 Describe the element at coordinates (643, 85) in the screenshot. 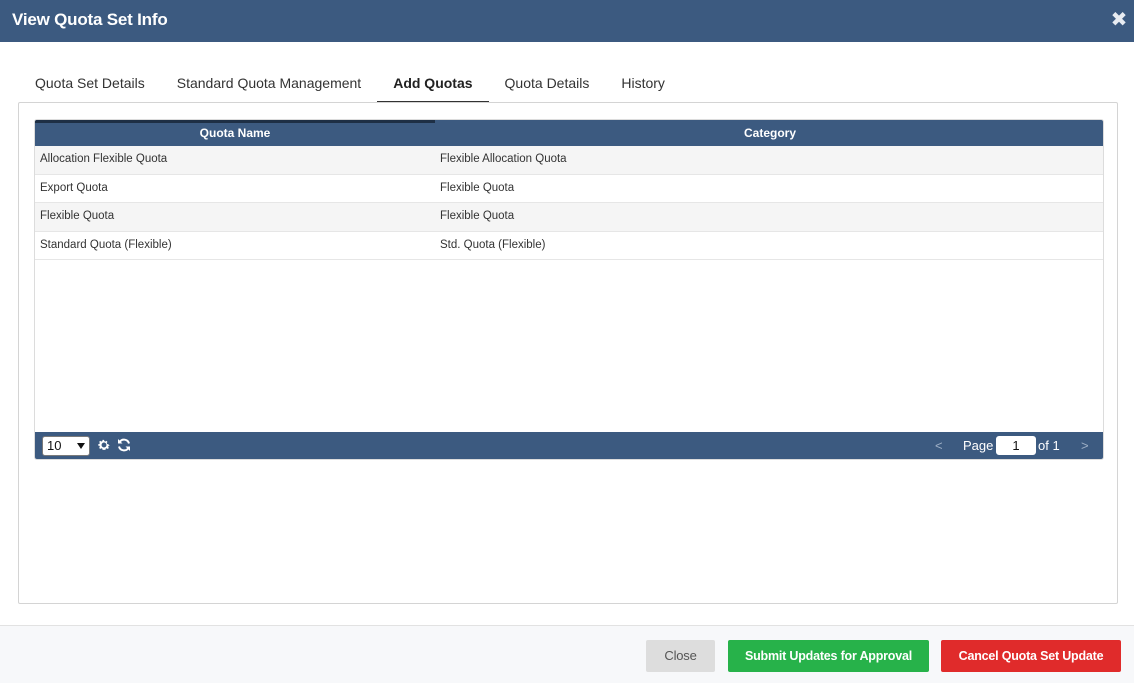

I see `tab-history: History` at that location.